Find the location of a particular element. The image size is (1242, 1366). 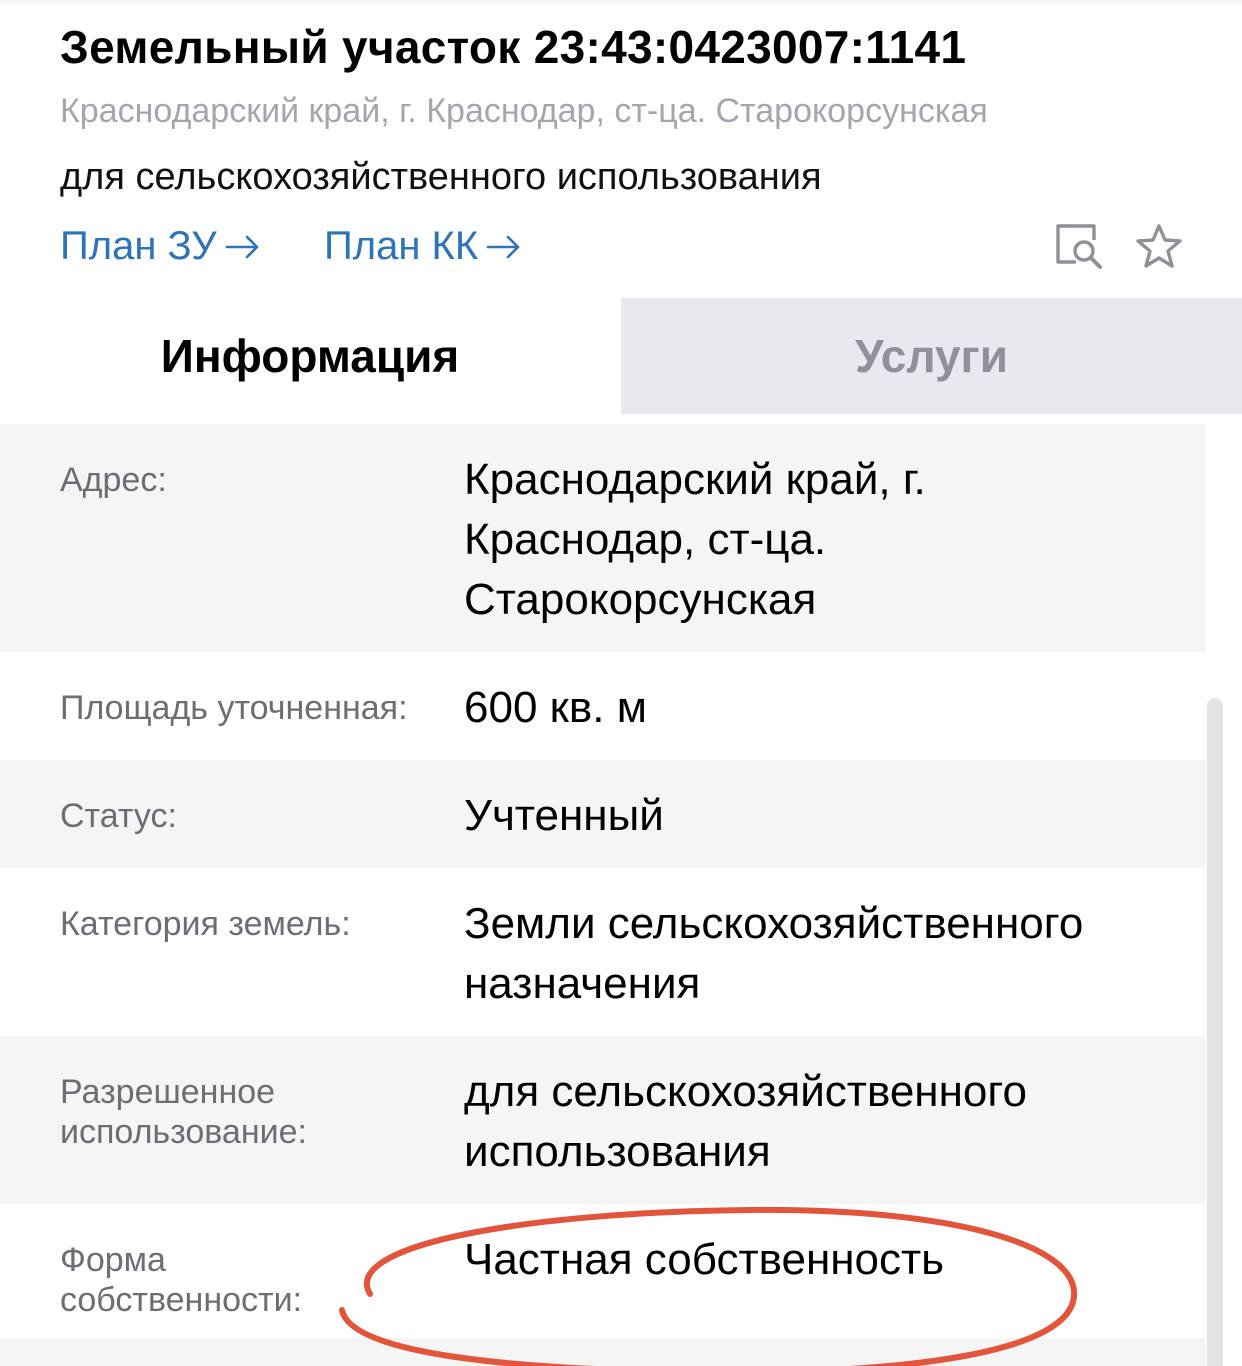

info-row-area: Площадь уточненная: 600 кв. м is located at coordinates (603, 706).